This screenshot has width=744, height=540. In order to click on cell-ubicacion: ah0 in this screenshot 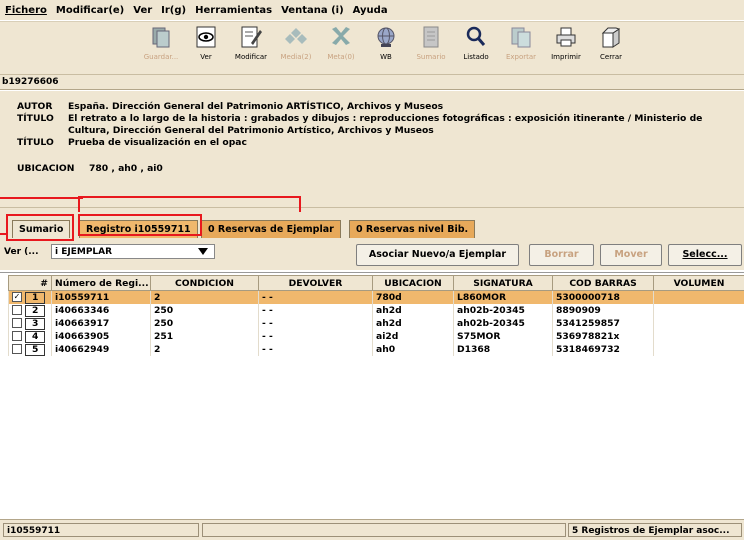, I will do `click(413, 349)`.